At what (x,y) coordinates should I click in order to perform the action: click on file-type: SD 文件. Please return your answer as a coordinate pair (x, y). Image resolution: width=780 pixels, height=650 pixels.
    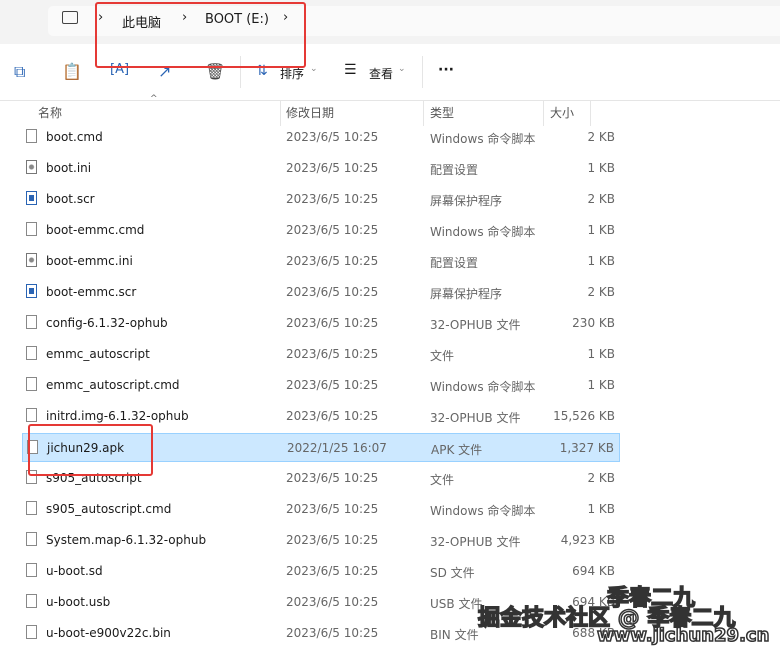
    Looking at the image, I should click on (452, 573).